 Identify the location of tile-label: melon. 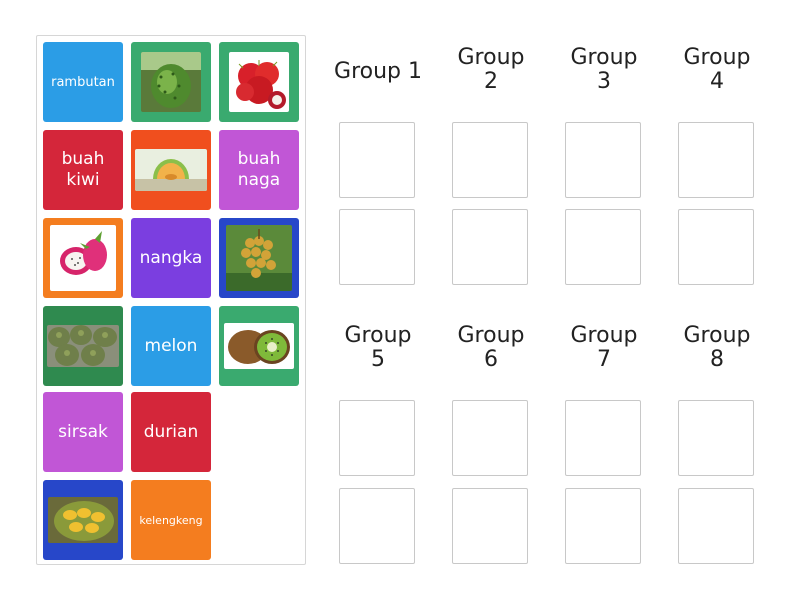
(171, 345).